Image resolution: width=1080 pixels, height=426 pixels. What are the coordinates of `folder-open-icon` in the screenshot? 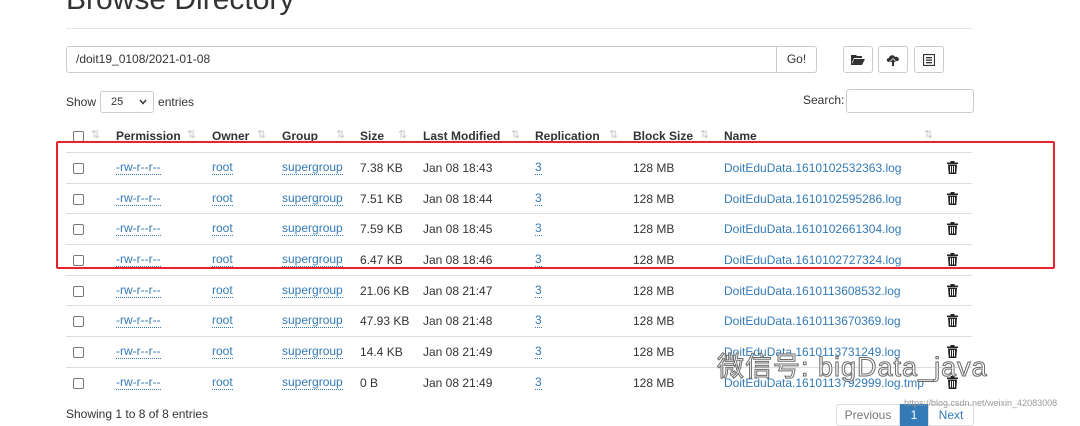 It's located at (858, 59).